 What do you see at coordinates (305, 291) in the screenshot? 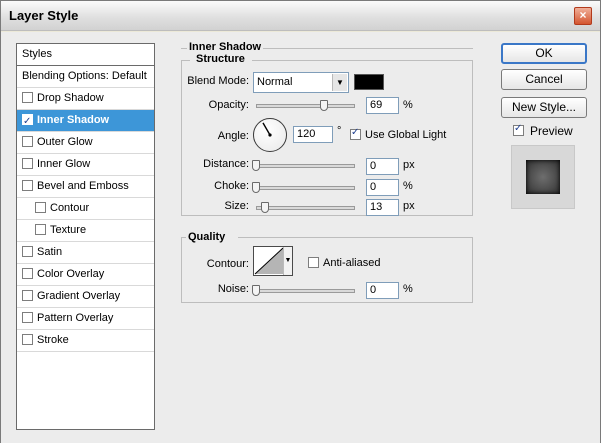
I see `noise-slider-track` at bounding box center [305, 291].